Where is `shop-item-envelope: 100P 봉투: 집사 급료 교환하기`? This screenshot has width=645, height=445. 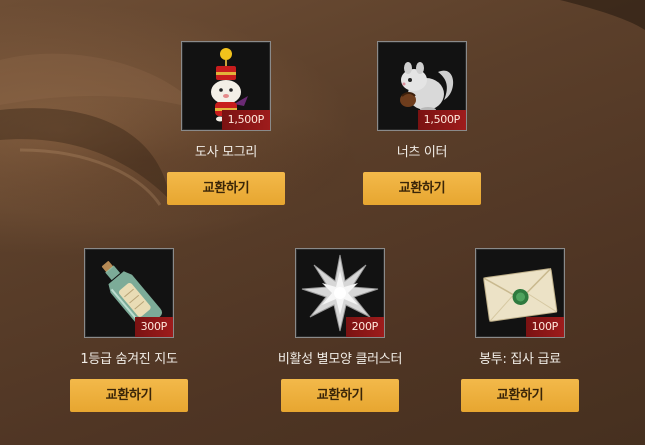
shop-item-envelope: 100P 봉투: 집사 급료 교환하기 is located at coordinates (520, 330).